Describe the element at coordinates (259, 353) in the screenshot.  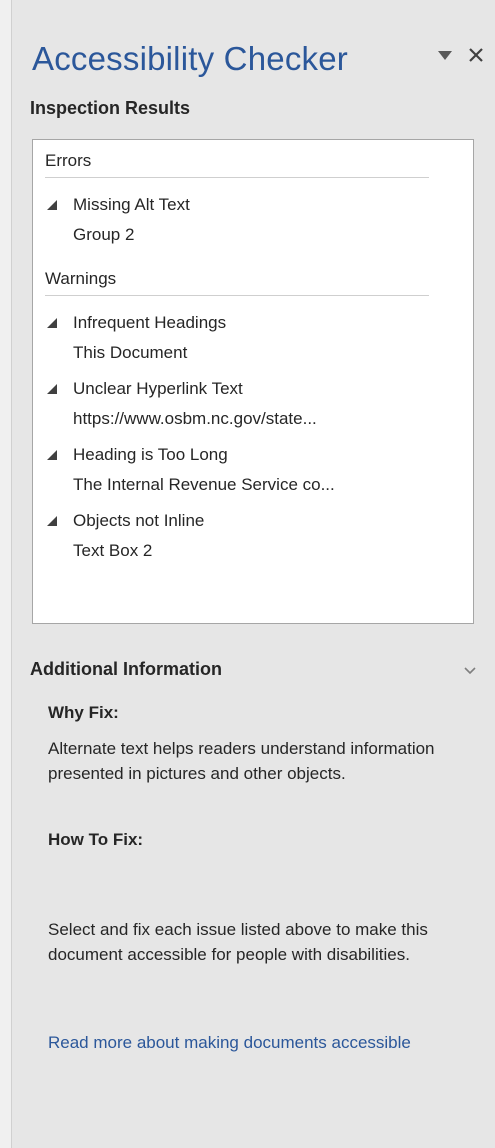
I see `issue-item: This Document` at that location.